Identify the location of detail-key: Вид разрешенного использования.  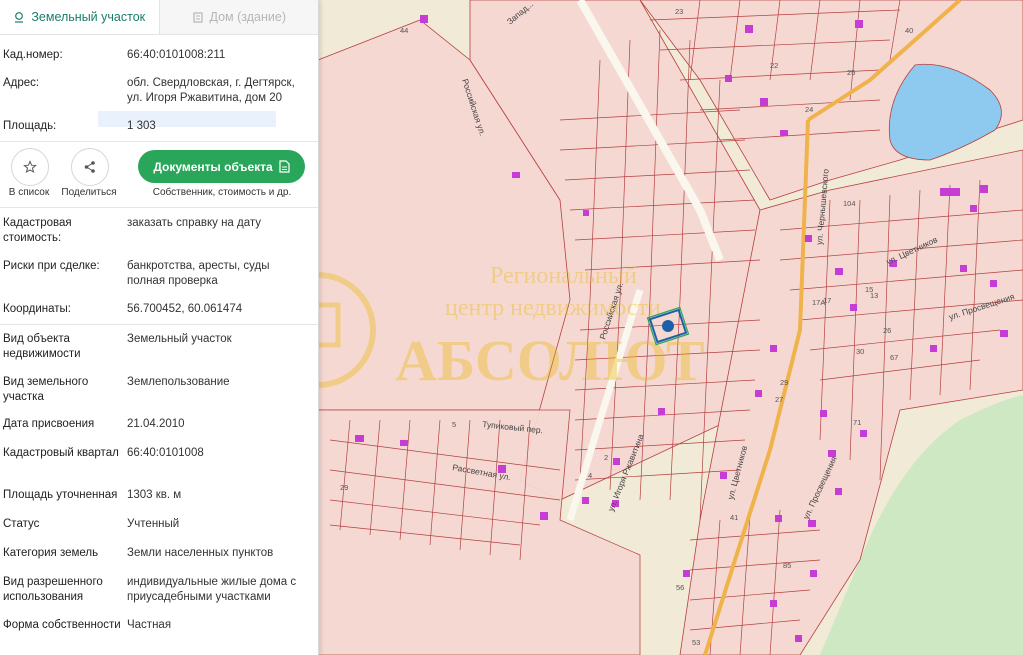
(53, 589).